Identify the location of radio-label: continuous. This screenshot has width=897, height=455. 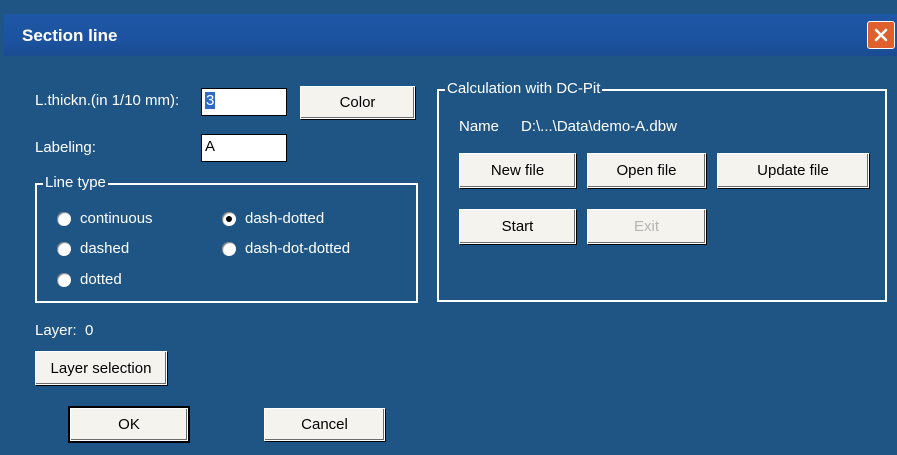
(116, 218).